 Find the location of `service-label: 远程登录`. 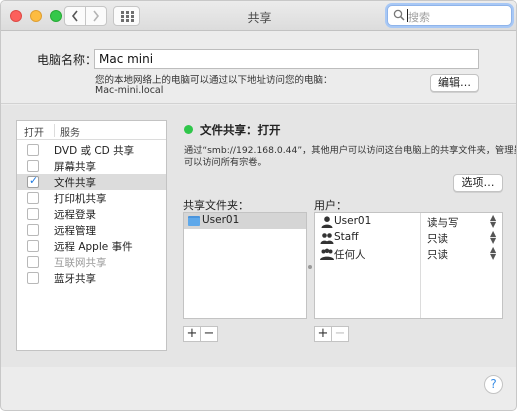

service-label: 远程登录 is located at coordinates (75, 215).